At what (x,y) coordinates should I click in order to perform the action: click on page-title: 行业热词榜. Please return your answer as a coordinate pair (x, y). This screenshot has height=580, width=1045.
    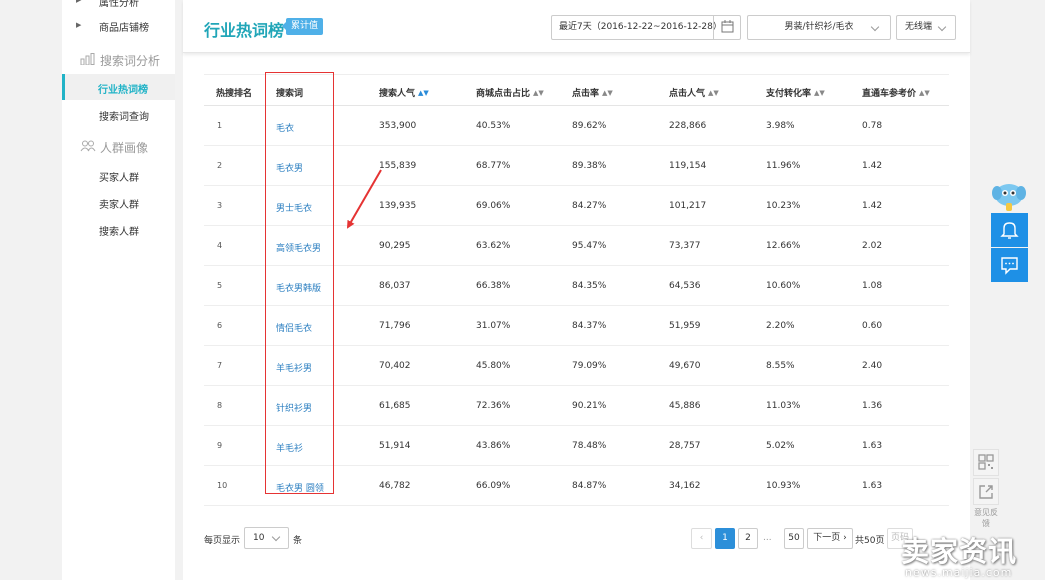
    Looking at the image, I should click on (244, 30).